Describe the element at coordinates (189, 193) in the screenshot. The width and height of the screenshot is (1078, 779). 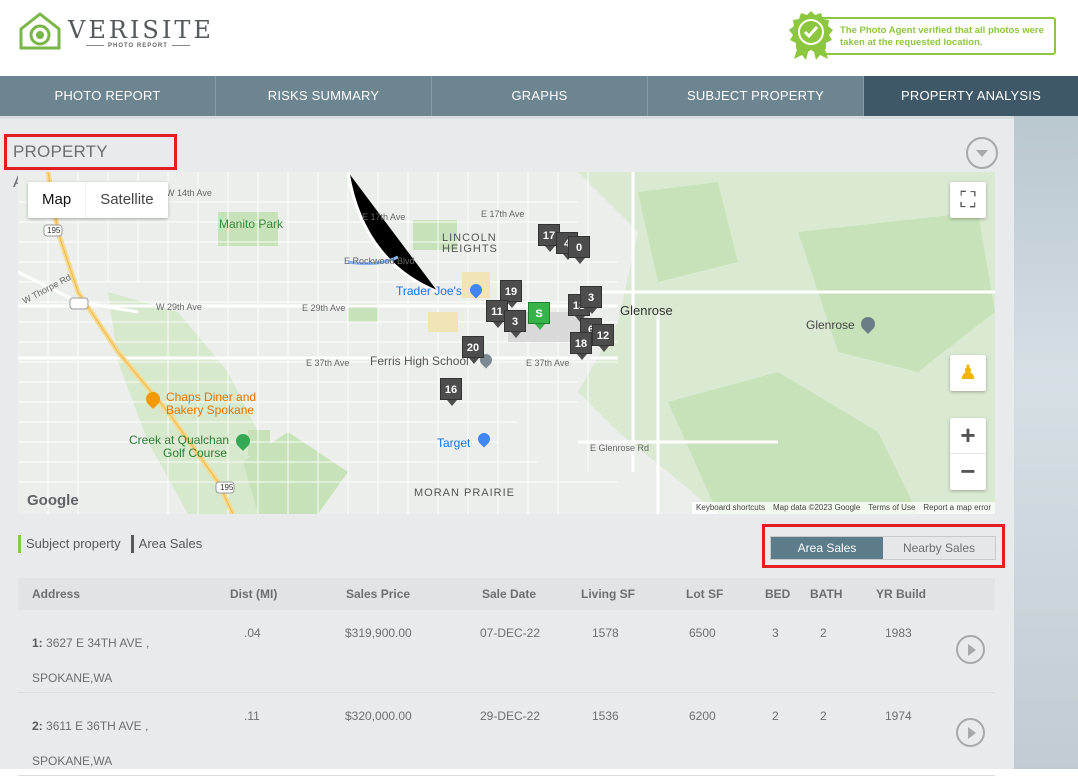
I see `map-label-road: W 14th Ave` at that location.